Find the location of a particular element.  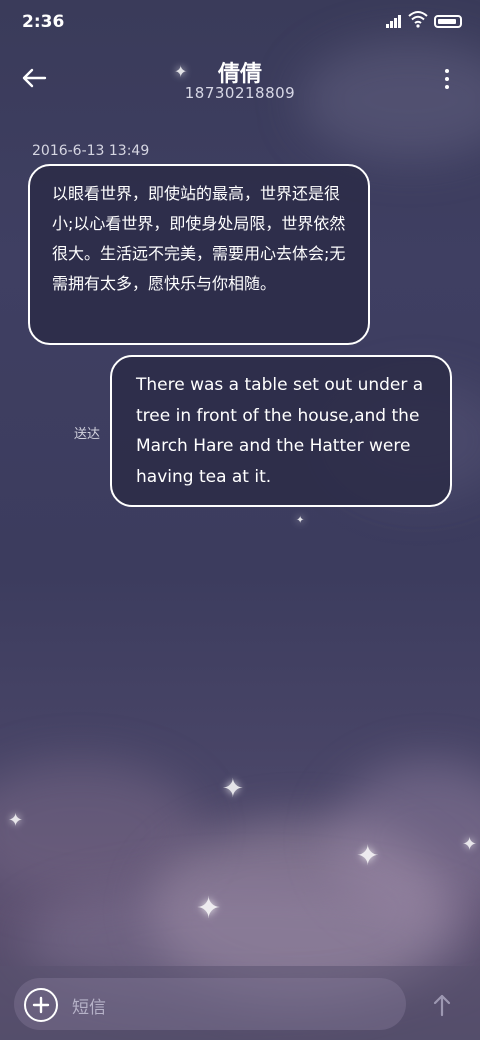

send-arrow-icon is located at coordinates (442, 1005).